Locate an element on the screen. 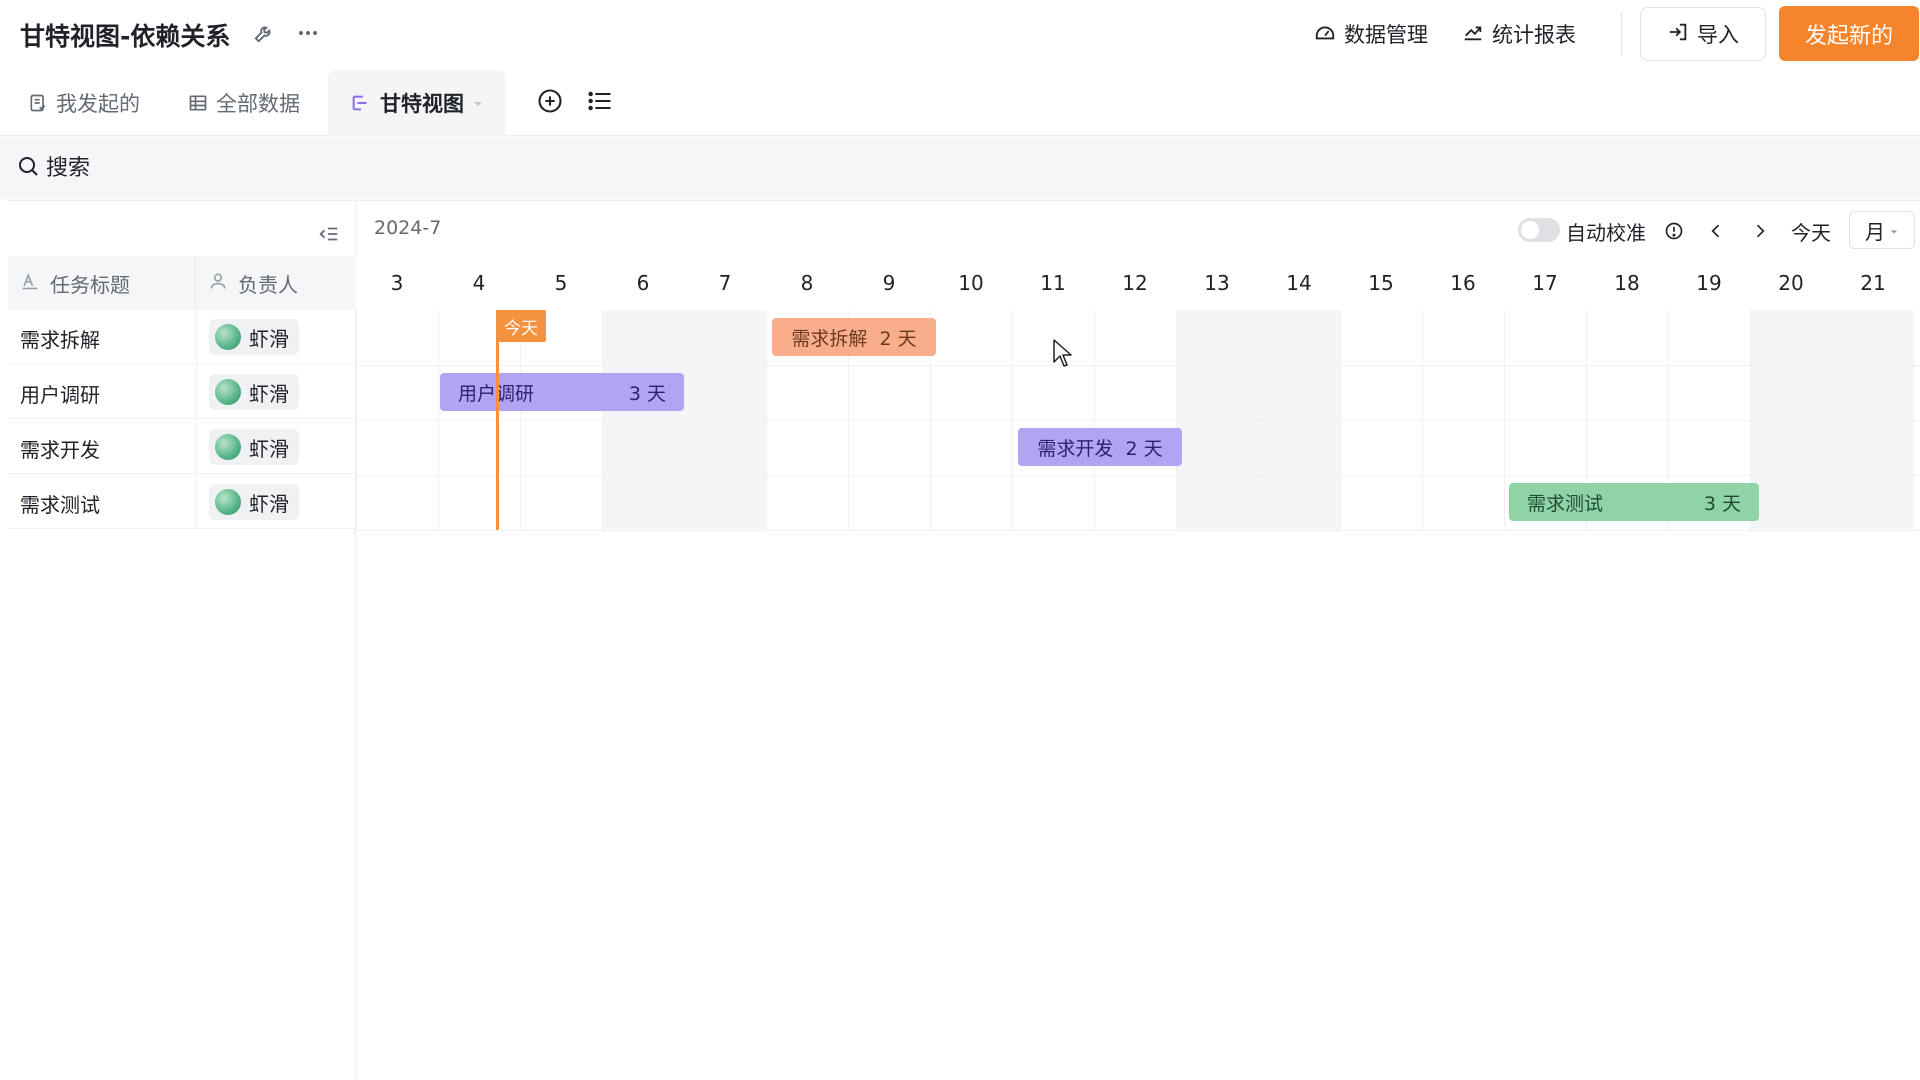  list-icon is located at coordinates (600, 103).